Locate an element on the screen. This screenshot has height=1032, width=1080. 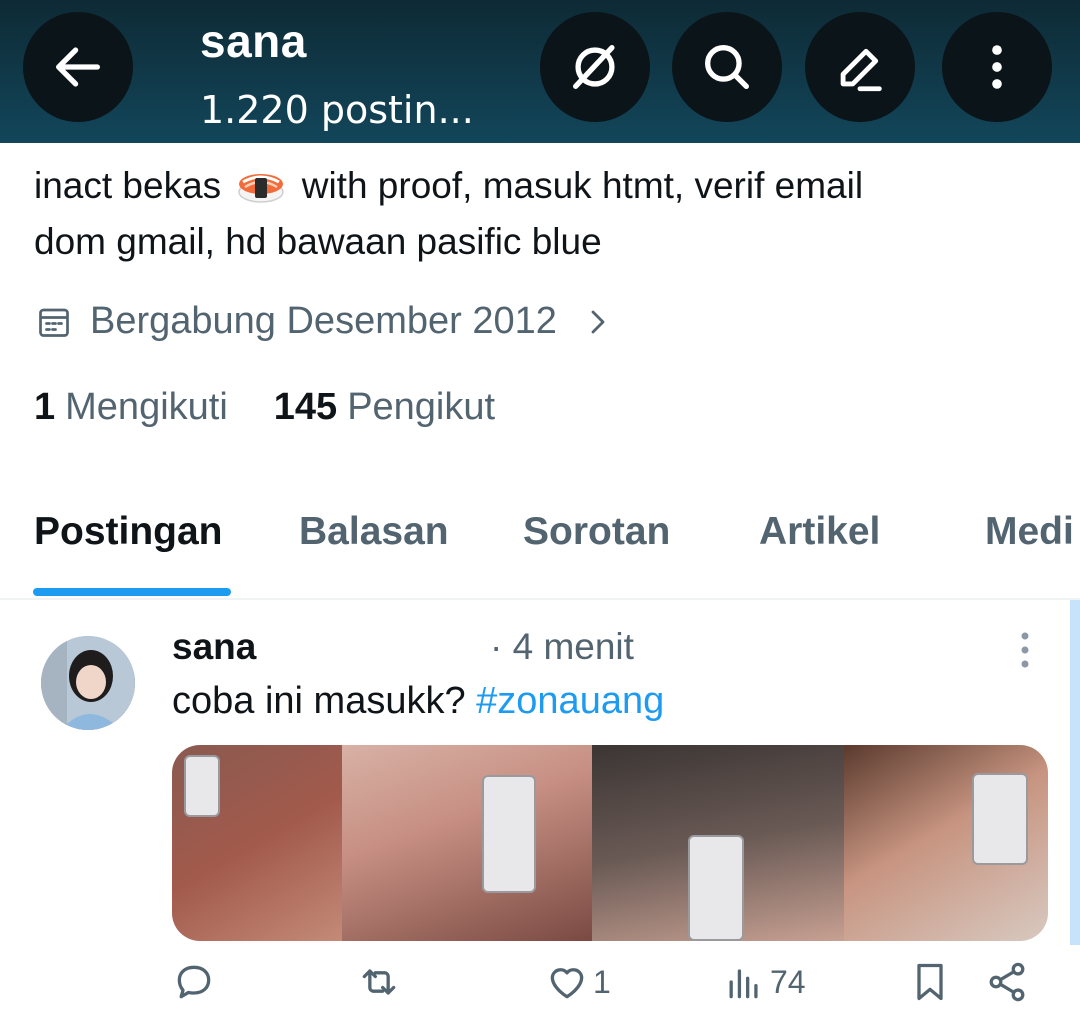
reply-icon is located at coordinates (194, 982).